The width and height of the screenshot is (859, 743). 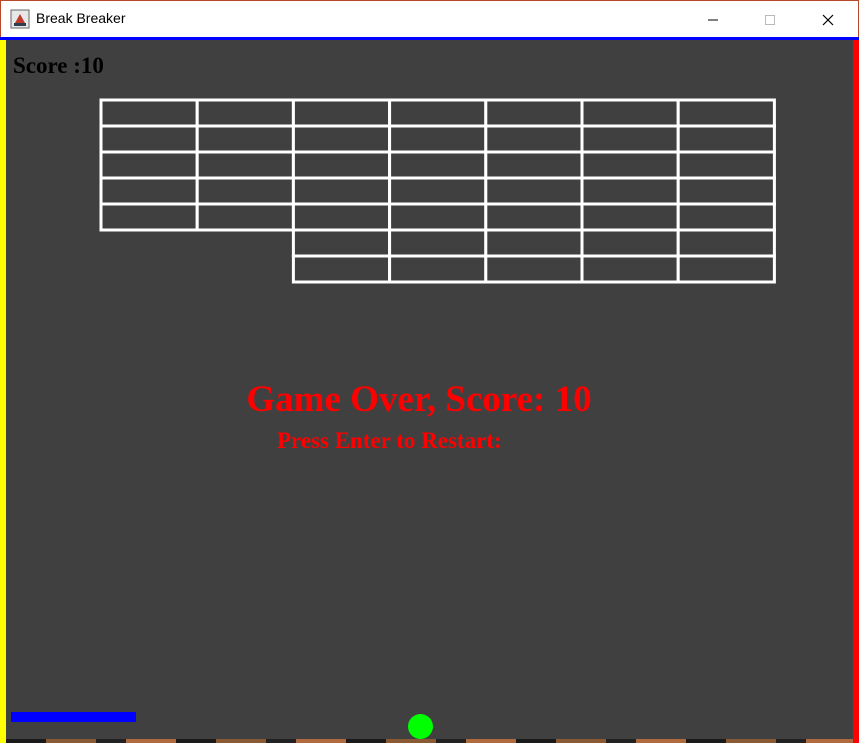 I want to click on game-over-message: Game Over, Score: 10, so click(x=419, y=399).